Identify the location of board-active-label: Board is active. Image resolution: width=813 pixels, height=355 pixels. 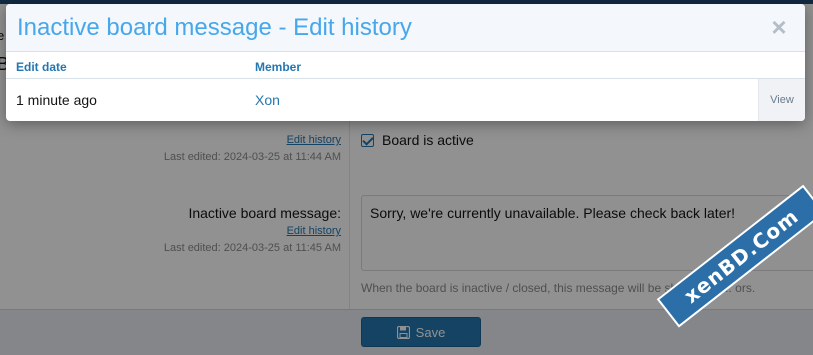
(428, 140).